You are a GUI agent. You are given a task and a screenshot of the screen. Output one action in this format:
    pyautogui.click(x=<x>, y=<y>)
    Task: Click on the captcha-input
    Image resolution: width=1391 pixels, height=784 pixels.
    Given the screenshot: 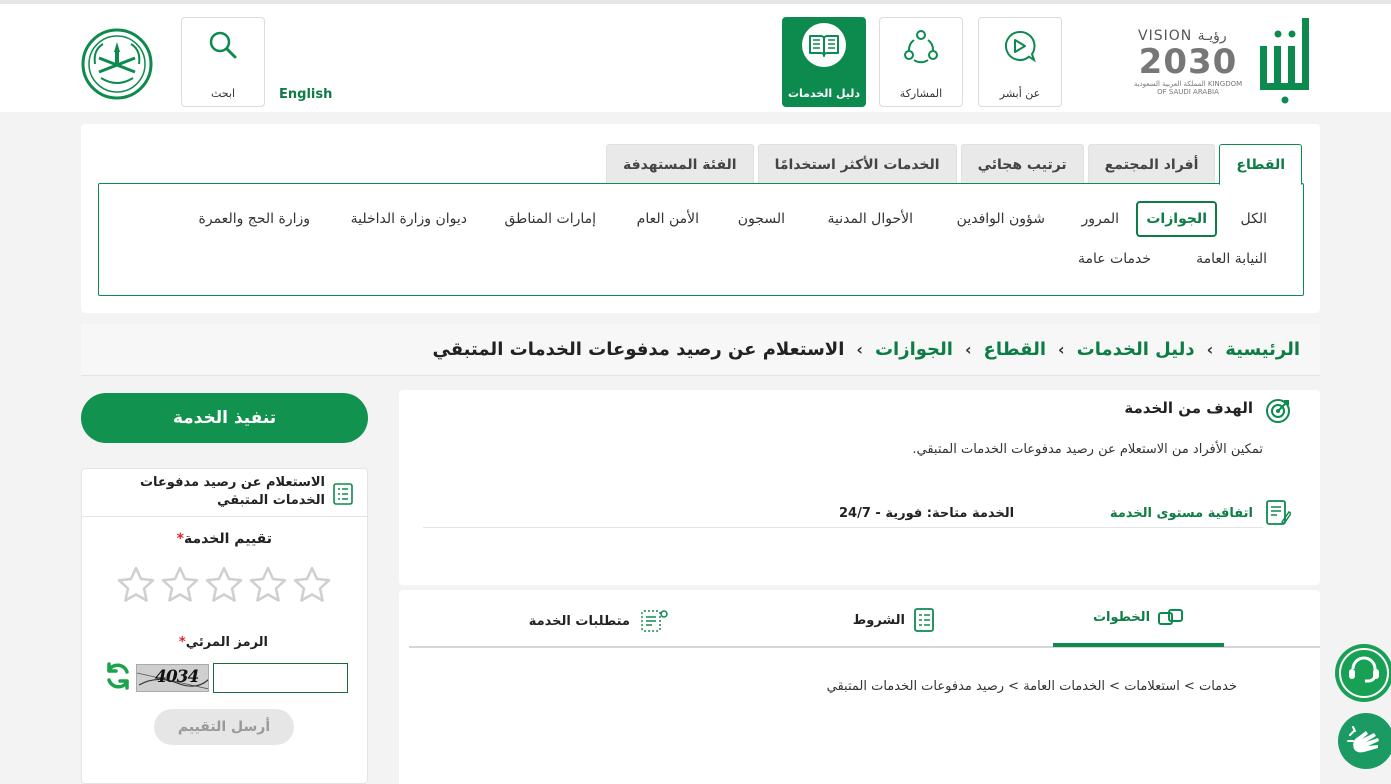 What is the action you would take?
    pyautogui.click(x=280, y=678)
    